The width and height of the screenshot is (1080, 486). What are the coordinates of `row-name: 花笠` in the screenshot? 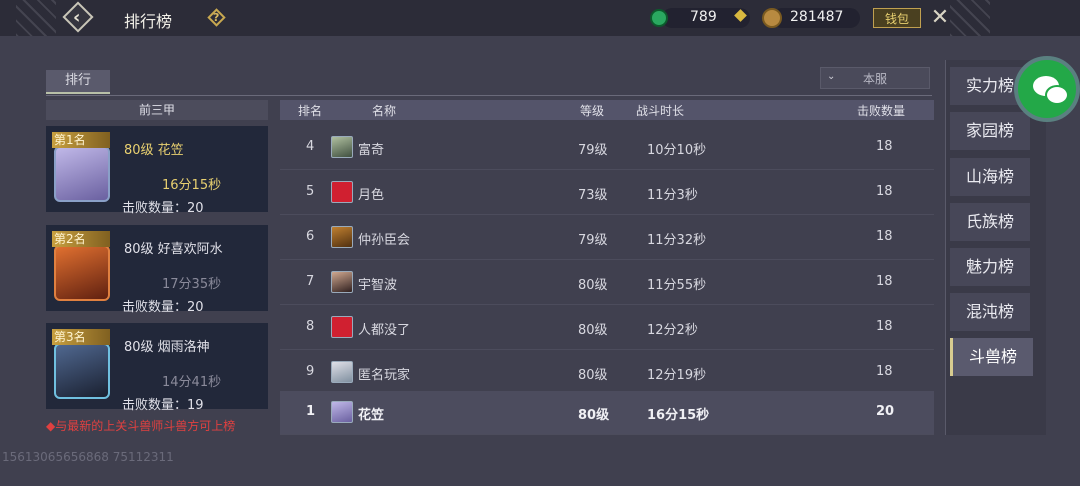 It's located at (371, 415).